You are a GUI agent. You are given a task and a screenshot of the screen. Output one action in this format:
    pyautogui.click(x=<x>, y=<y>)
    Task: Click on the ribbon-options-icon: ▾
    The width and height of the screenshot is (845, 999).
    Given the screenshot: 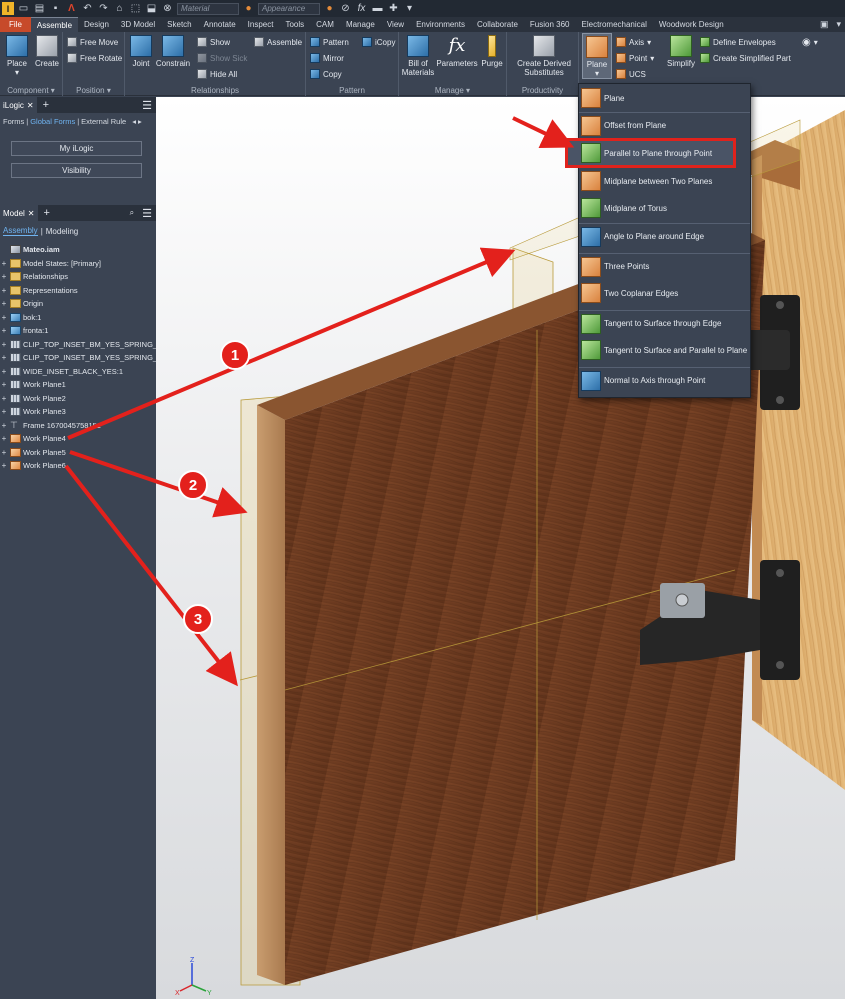 What is the action you would take?
    pyautogui.click(x=838, y=24)
    